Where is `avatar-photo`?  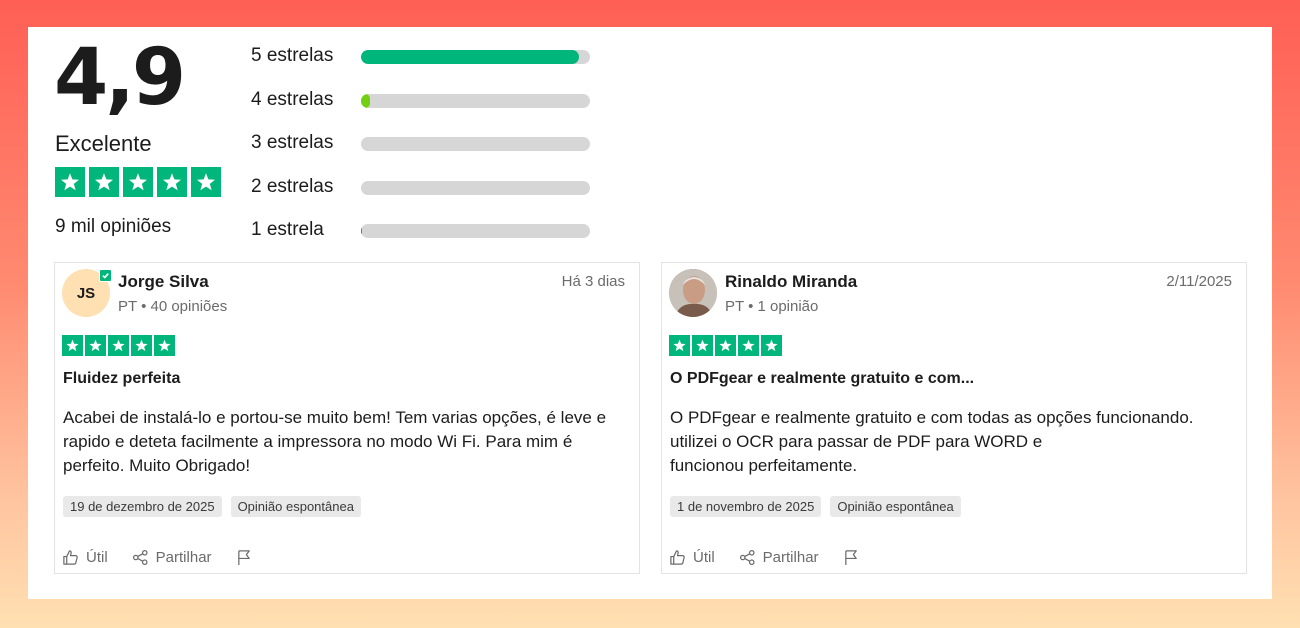
avatar-photo is located at coordinates (693, 293).